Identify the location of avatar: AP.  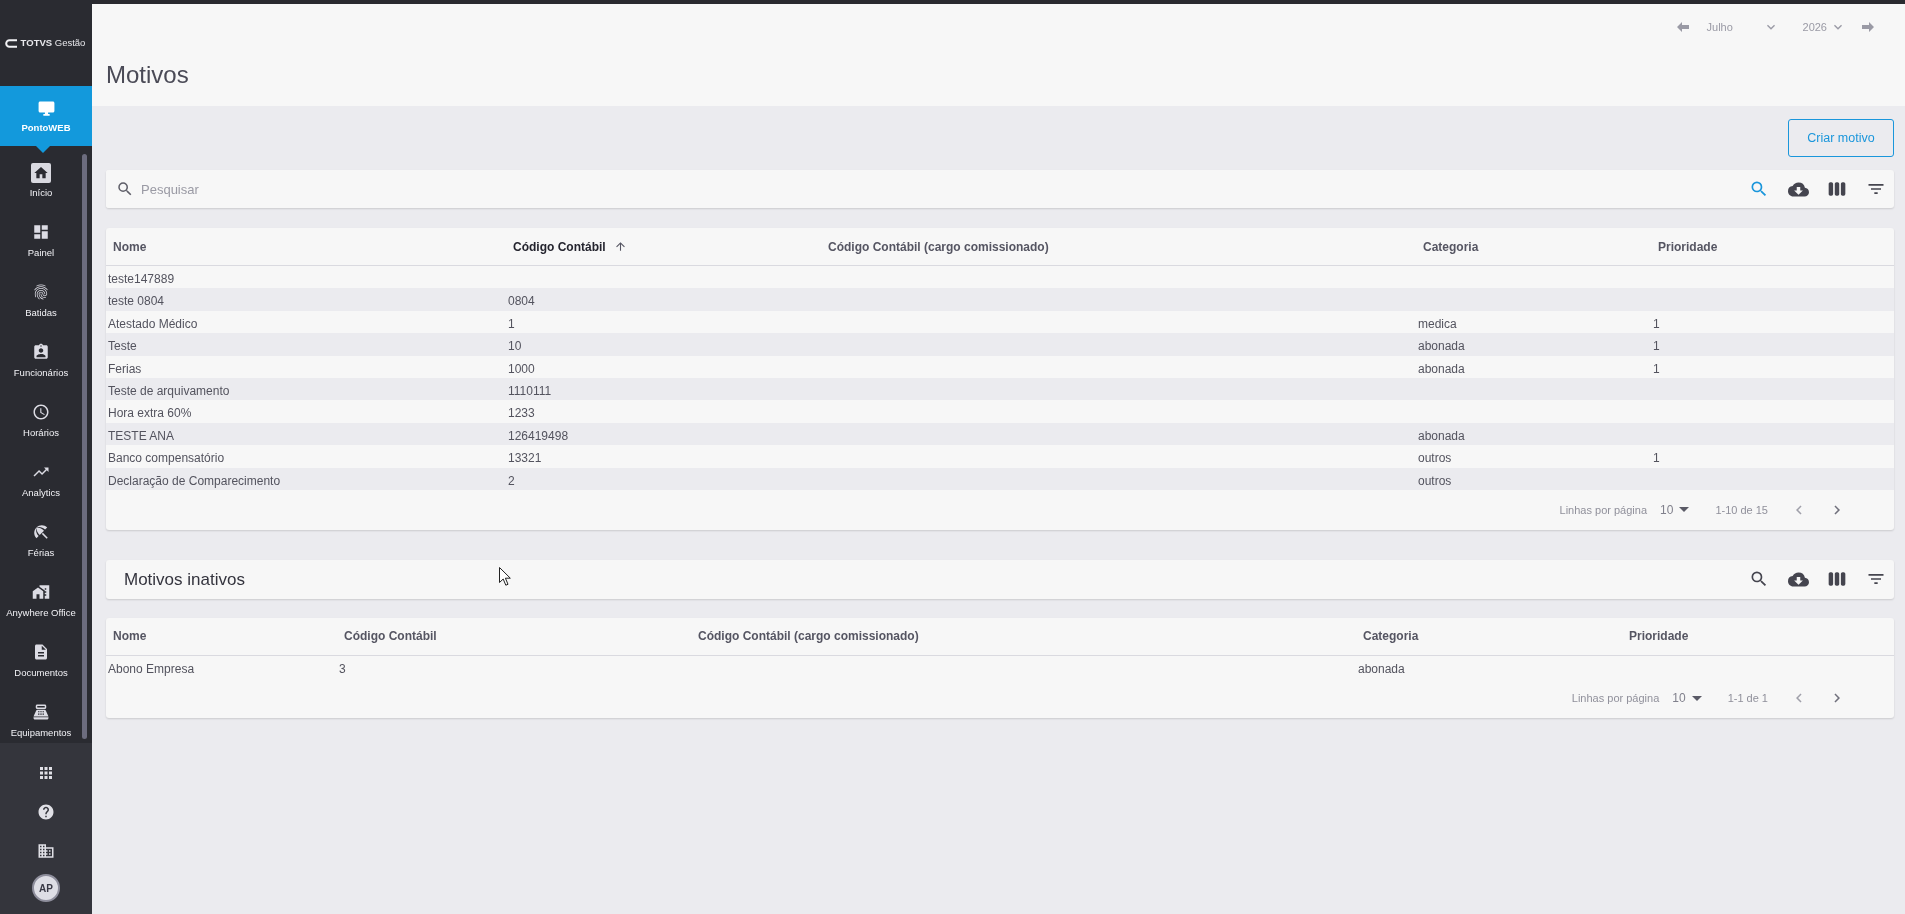
(46, 888).